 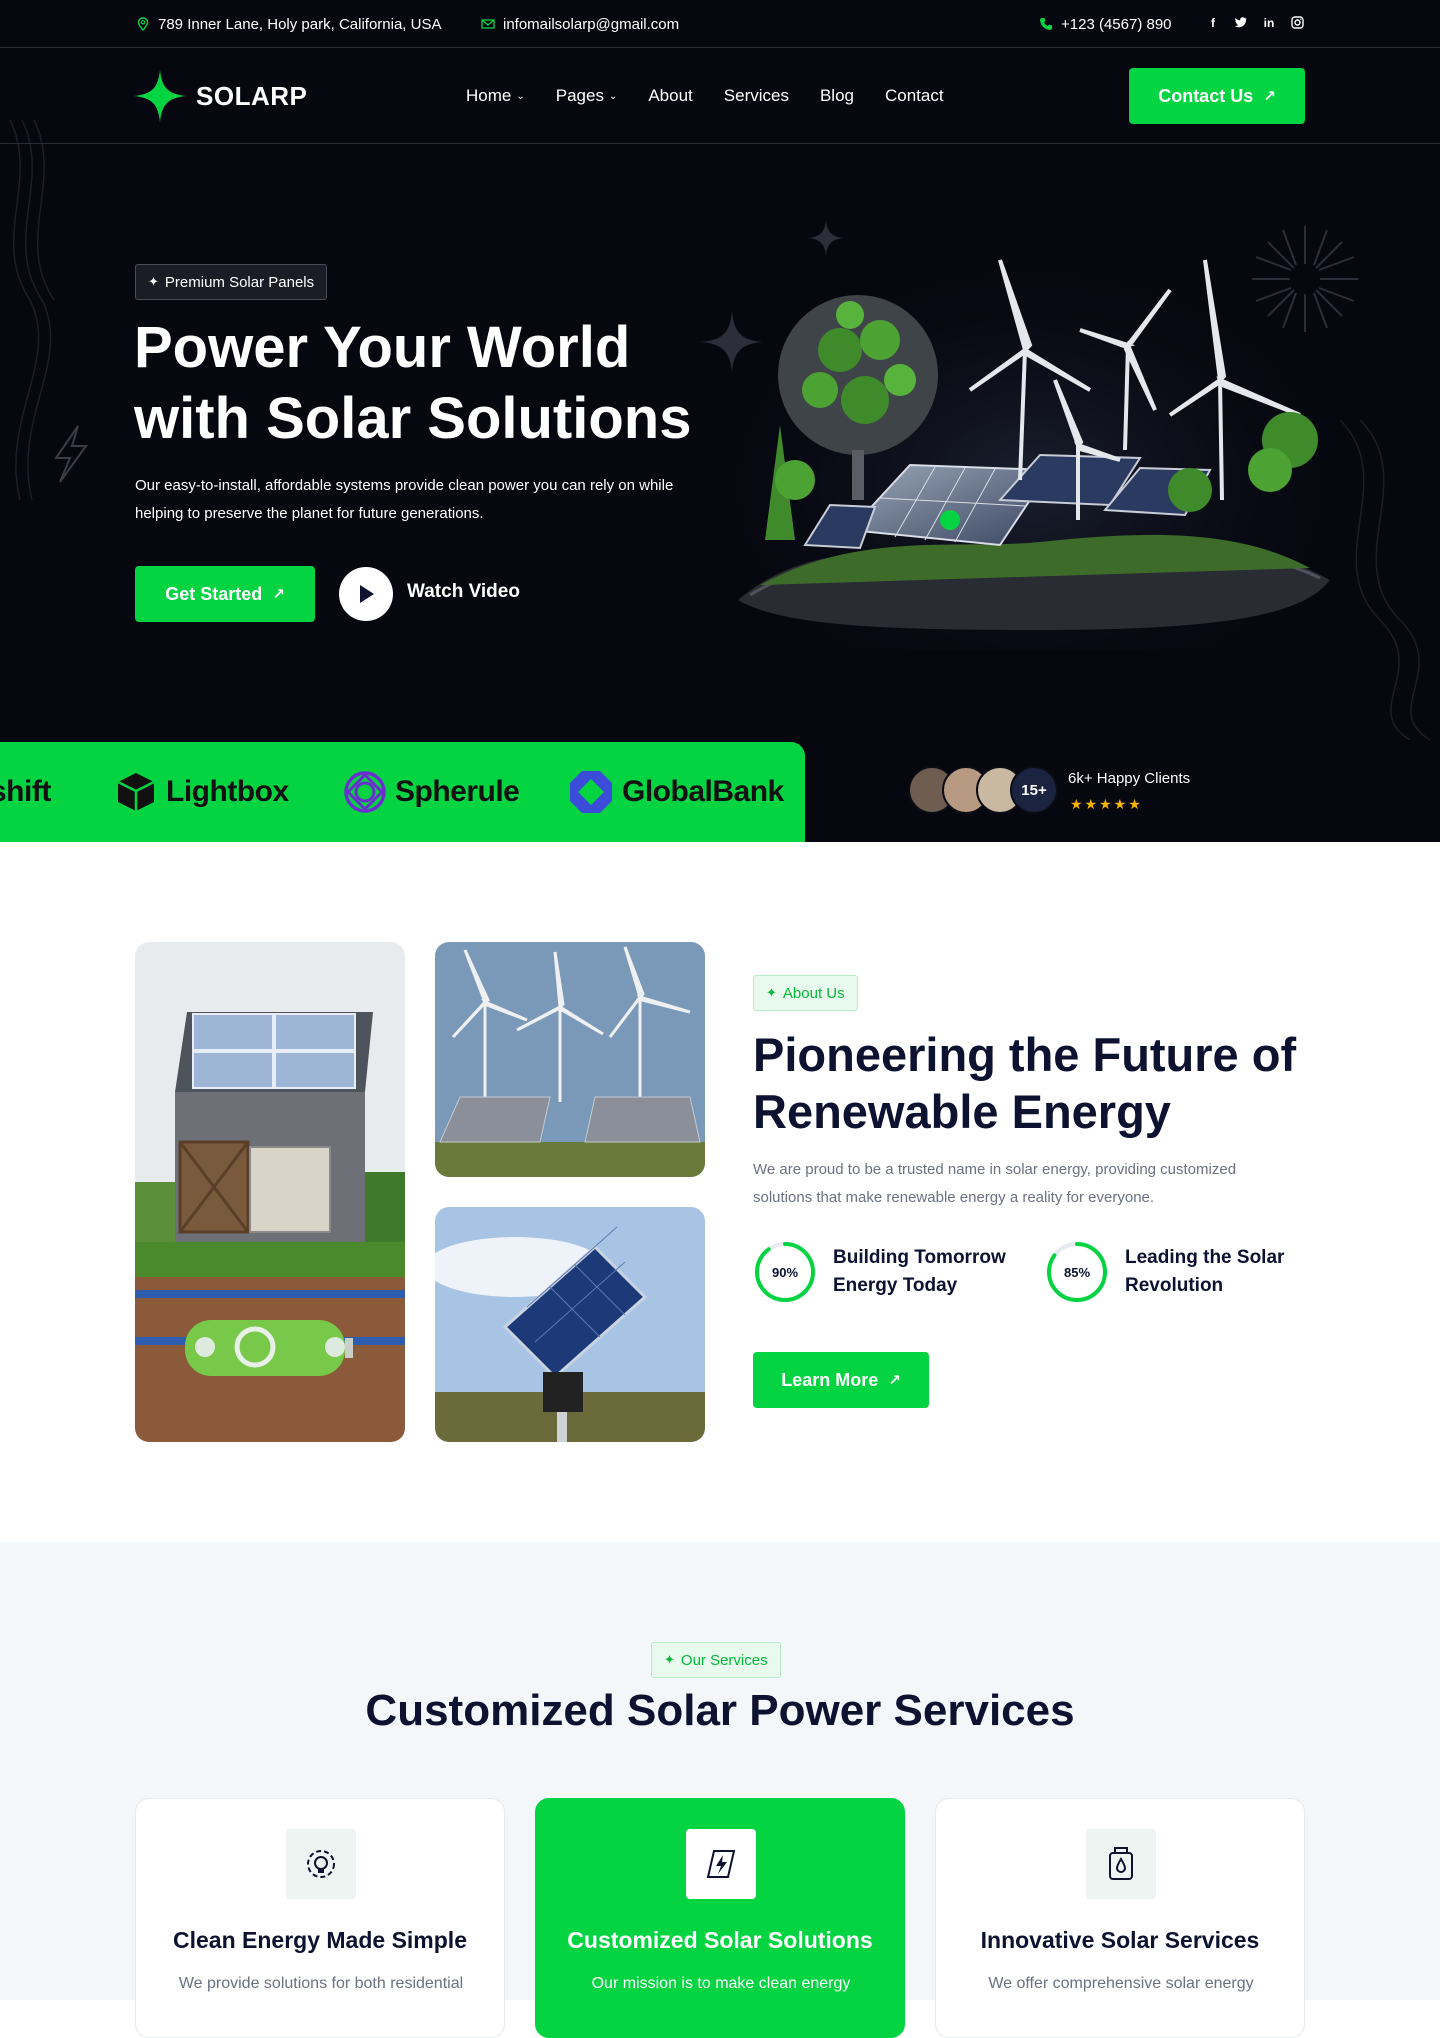 I want to click on instagram-camera-icon, so click(x=1297, y=22).